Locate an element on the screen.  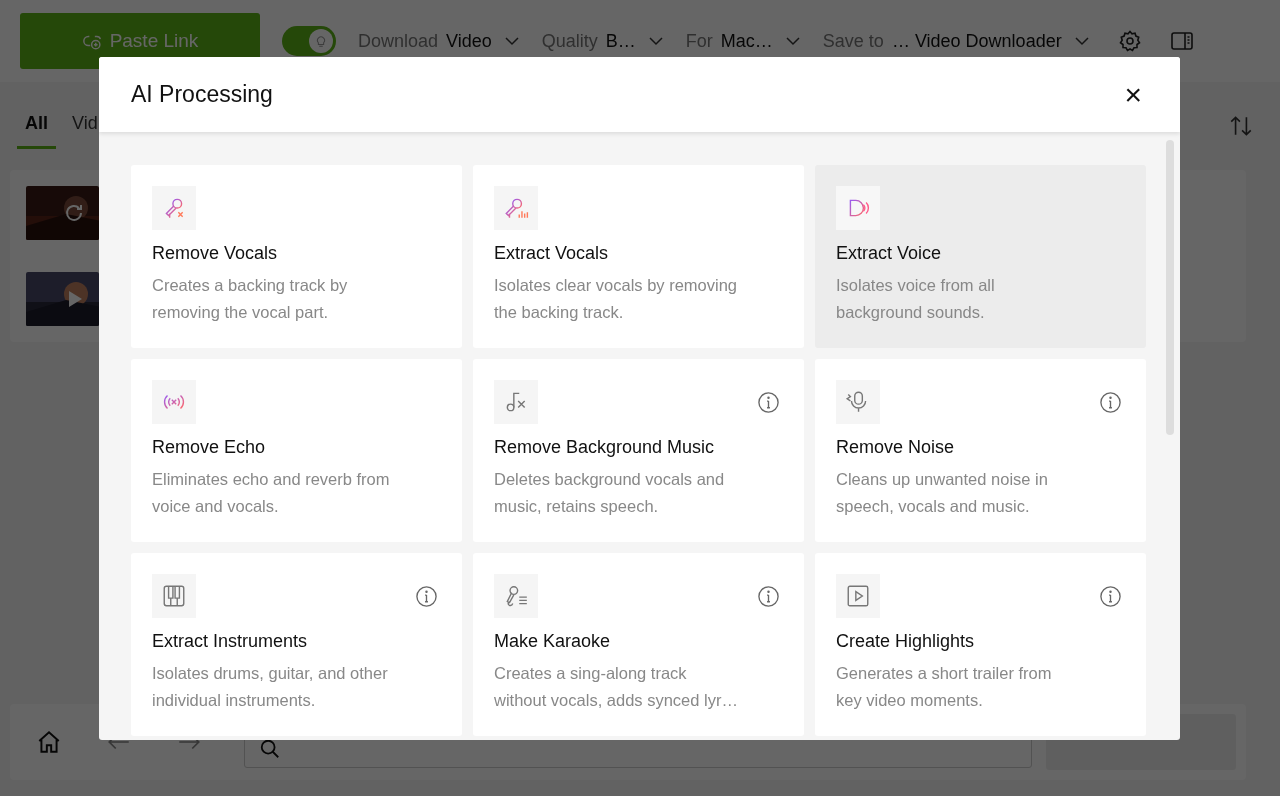
panel-icon is located at coordinates (1181, 41).